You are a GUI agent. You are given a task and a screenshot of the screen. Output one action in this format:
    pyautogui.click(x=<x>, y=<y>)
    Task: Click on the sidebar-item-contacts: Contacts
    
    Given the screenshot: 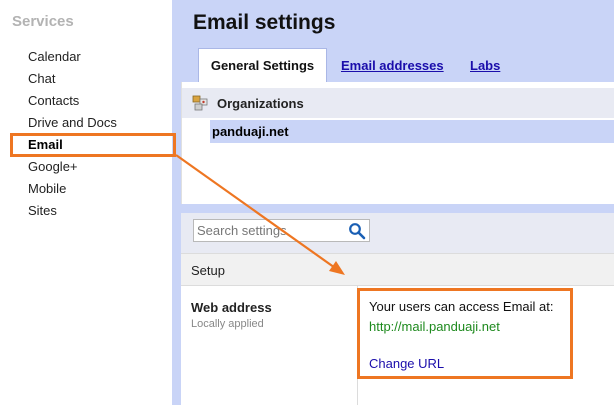 What is the action you would take?
    pyautogui.click(x=53, y=100)
    